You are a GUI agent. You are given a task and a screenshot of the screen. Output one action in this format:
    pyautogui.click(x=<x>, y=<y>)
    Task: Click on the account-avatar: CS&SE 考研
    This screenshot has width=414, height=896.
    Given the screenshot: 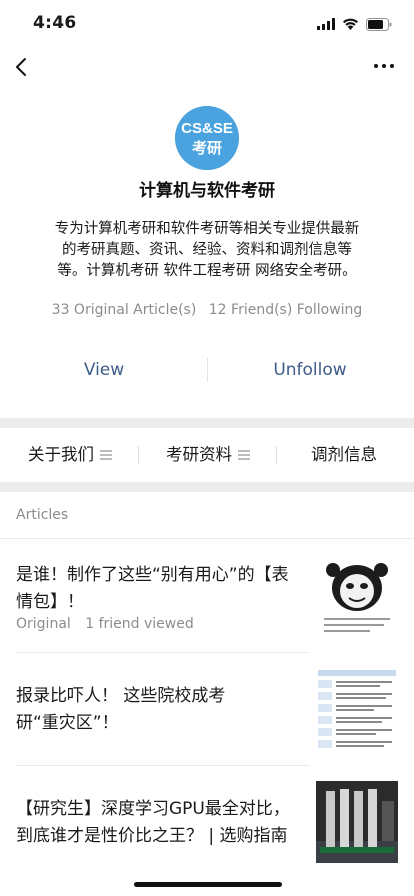 What is the action you would take?
    pyautogui.click(x=207, y=138)
    